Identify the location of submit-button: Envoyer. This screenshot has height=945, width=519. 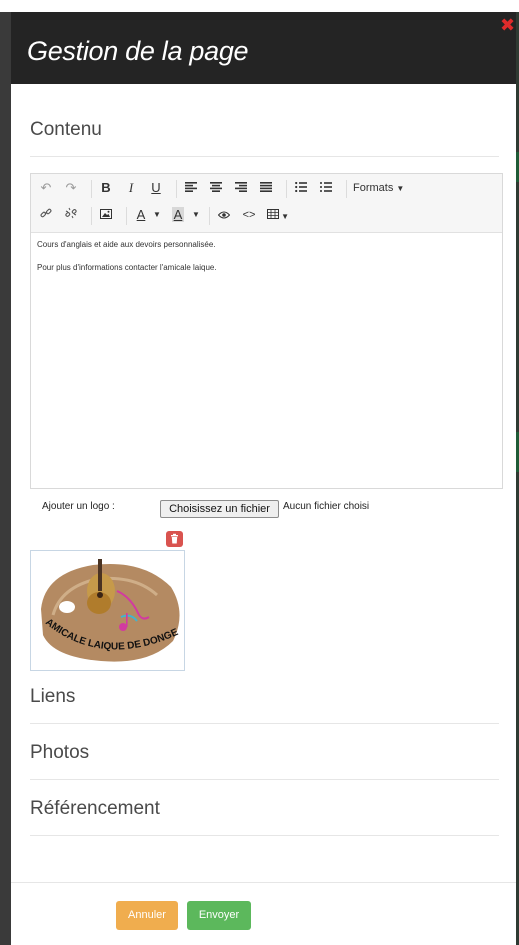
(219, 915).